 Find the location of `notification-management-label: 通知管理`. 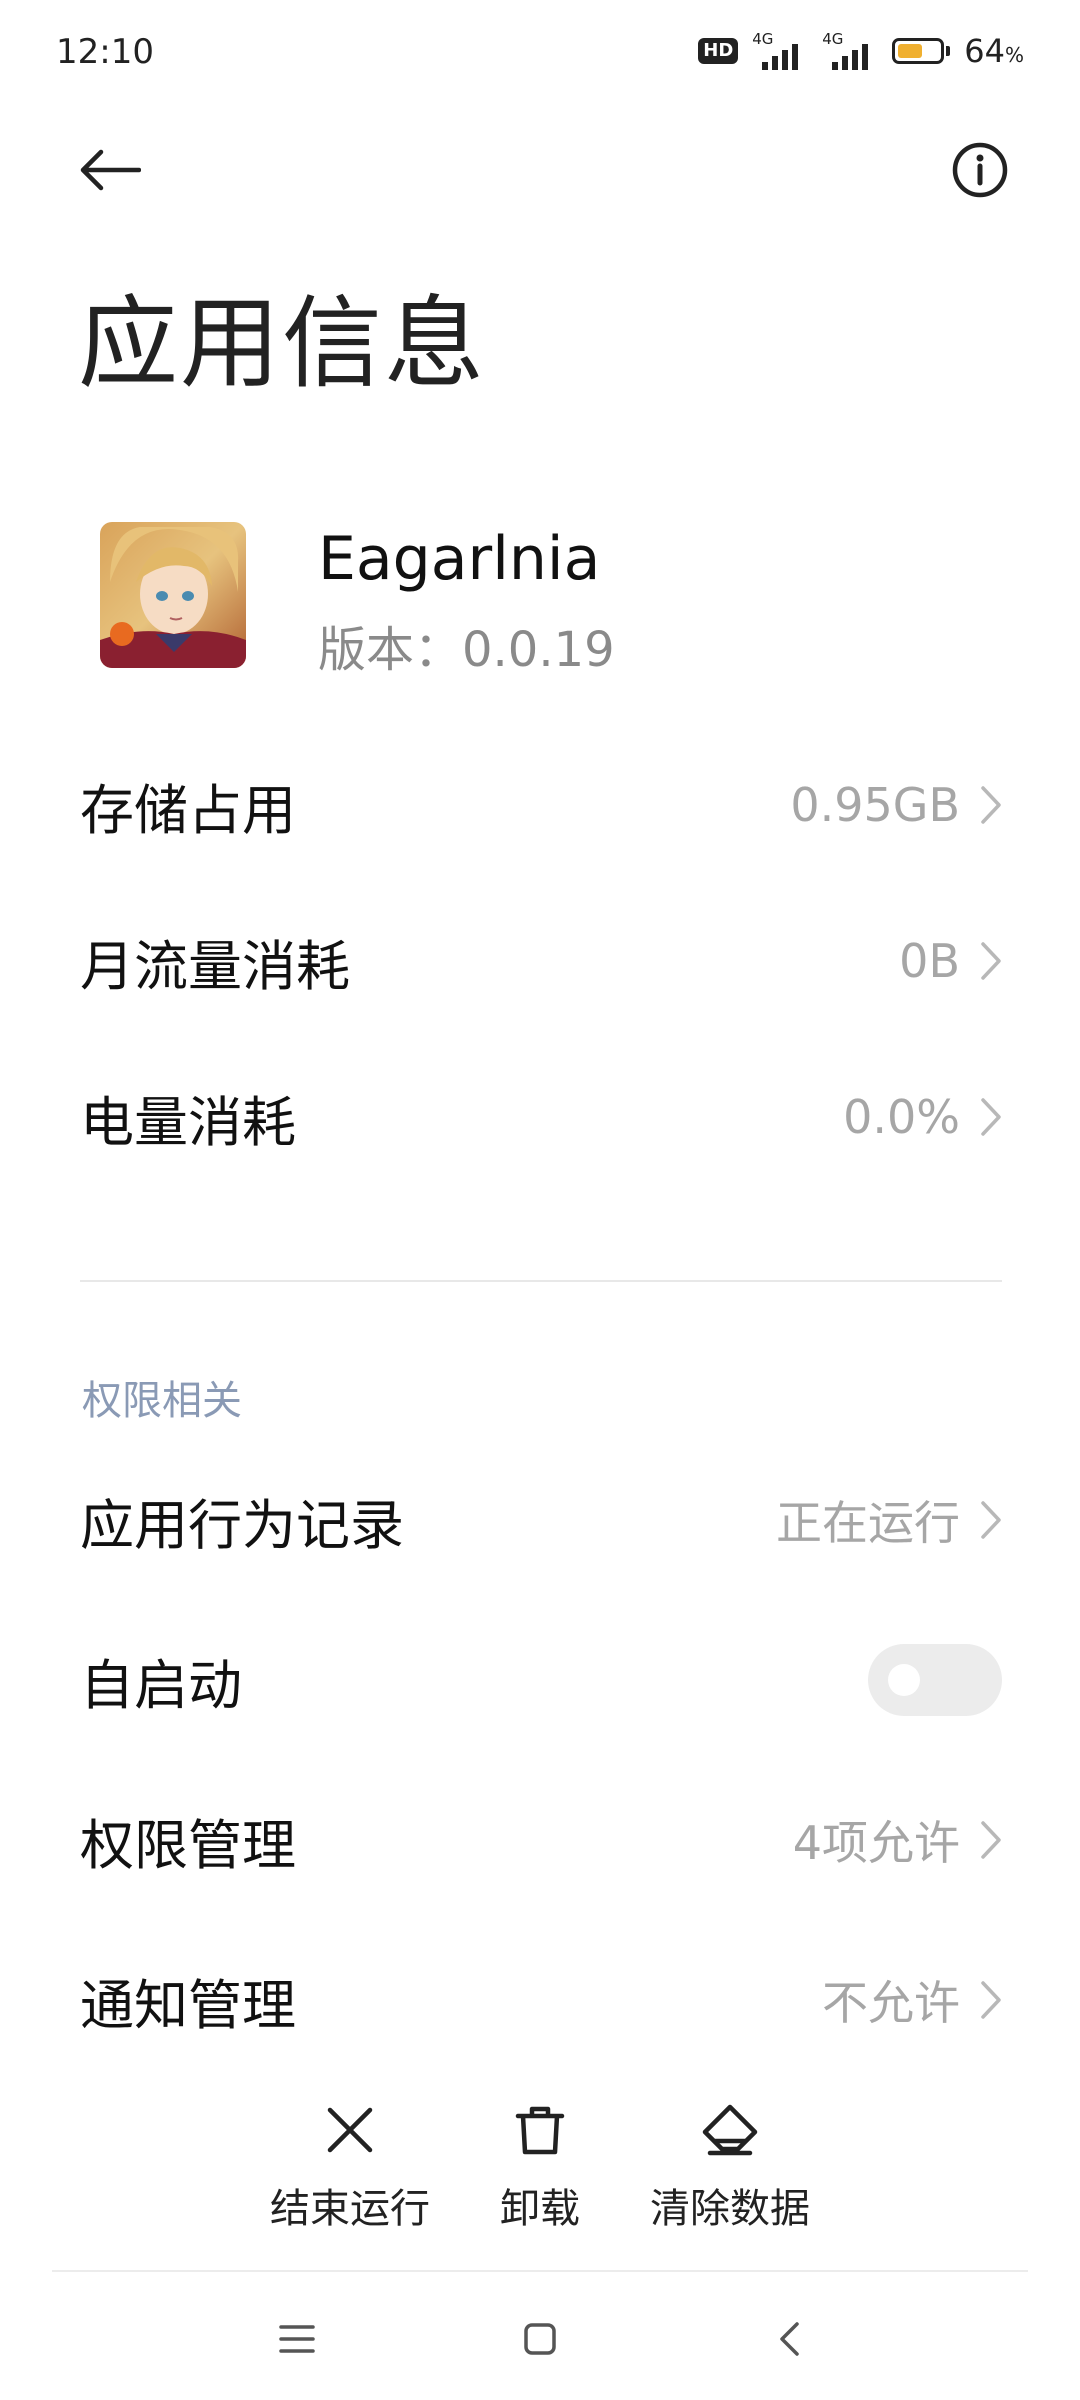

notification-management-label: 通知管理 is located at coordinates (188, 2005).